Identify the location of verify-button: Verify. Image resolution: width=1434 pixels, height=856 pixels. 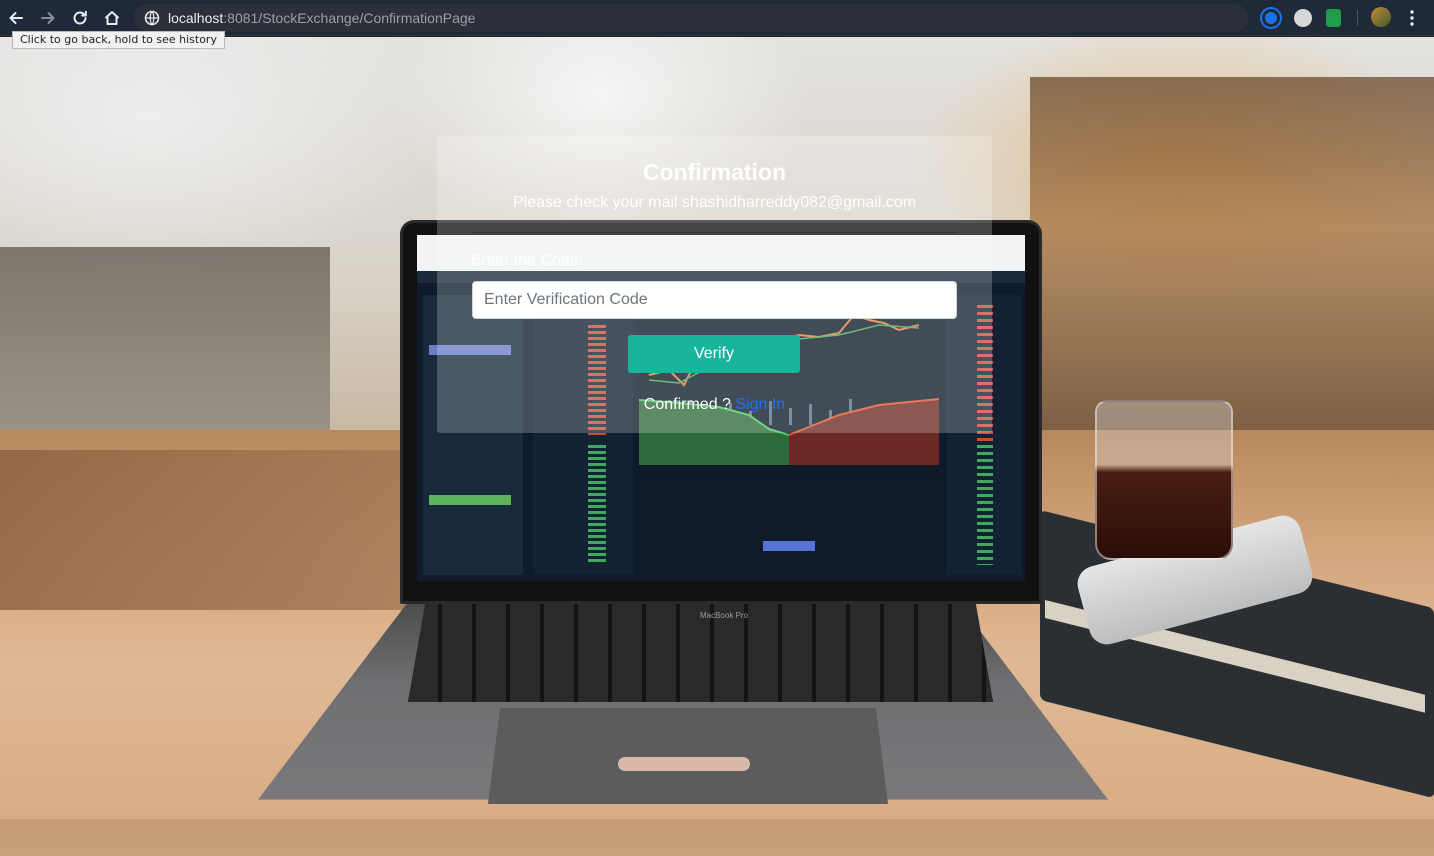
(714, 354).